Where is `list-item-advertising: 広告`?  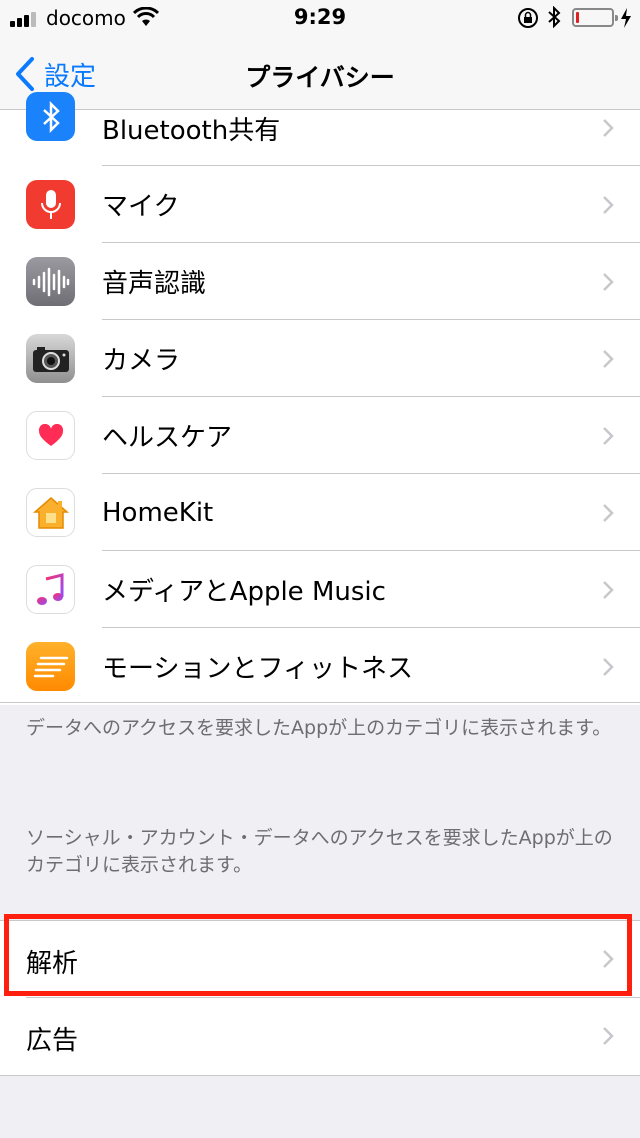
list-item-advertising: 広告 is located at coordinates (320, 1036).